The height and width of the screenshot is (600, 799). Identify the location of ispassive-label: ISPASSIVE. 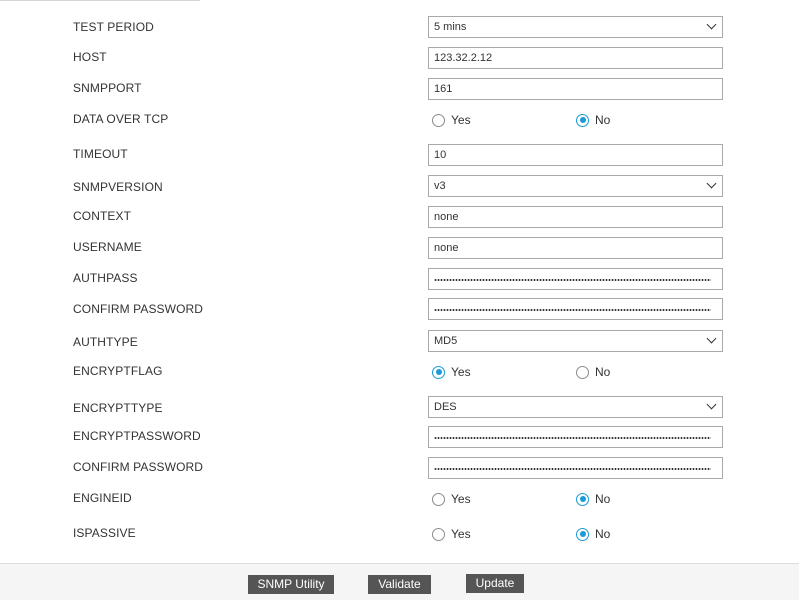
(104, 533).